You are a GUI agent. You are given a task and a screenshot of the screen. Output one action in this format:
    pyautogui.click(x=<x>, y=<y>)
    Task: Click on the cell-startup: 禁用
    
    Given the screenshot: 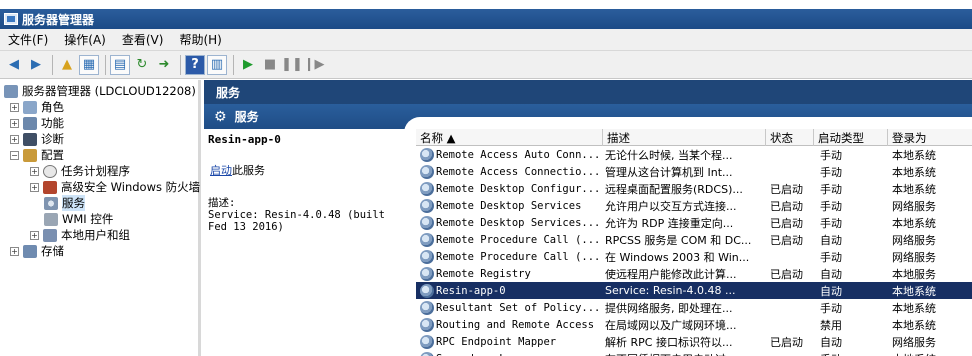 What is the action you would take?
    pyautogui.click(x=854, y=324)
    